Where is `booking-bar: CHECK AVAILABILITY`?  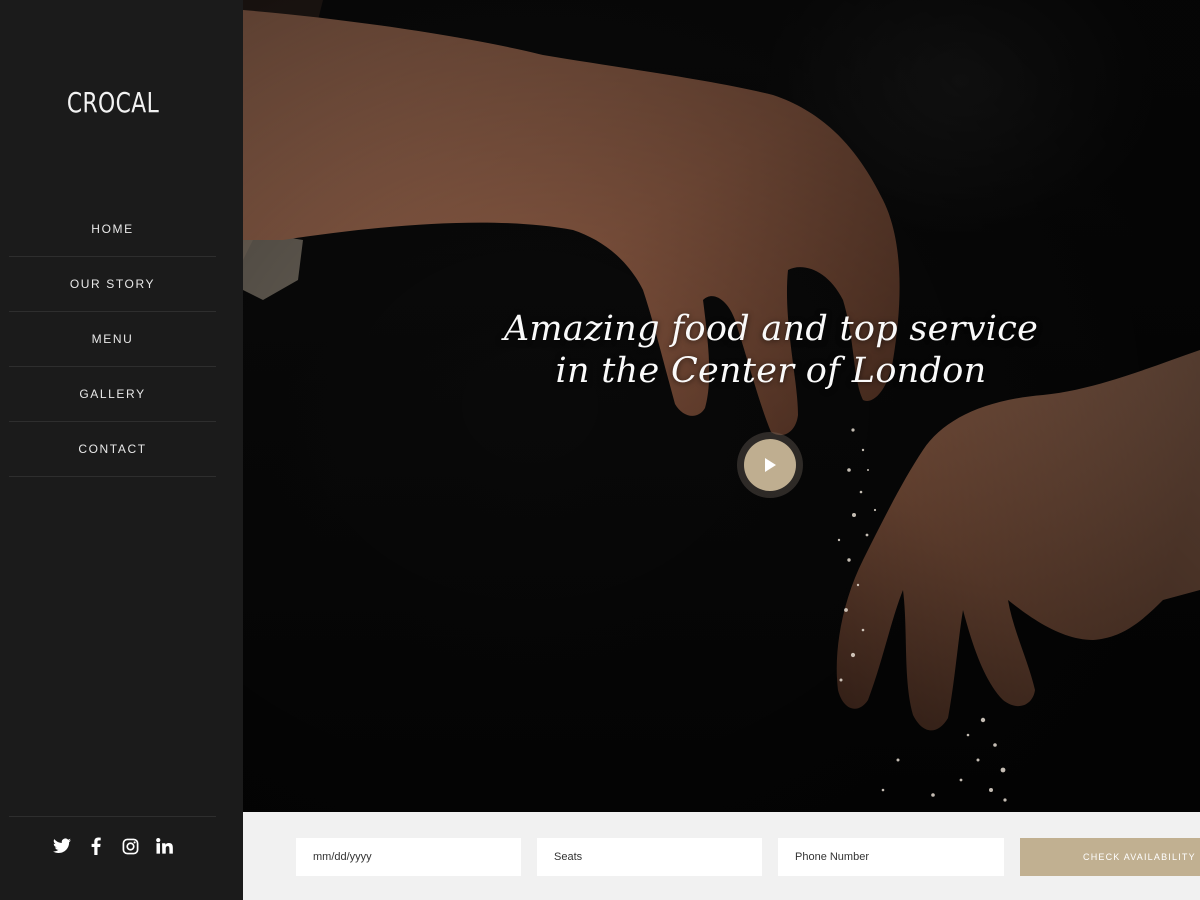
booking-bar: CHECK AVAILABILITY is located at coordinates (721, 856).